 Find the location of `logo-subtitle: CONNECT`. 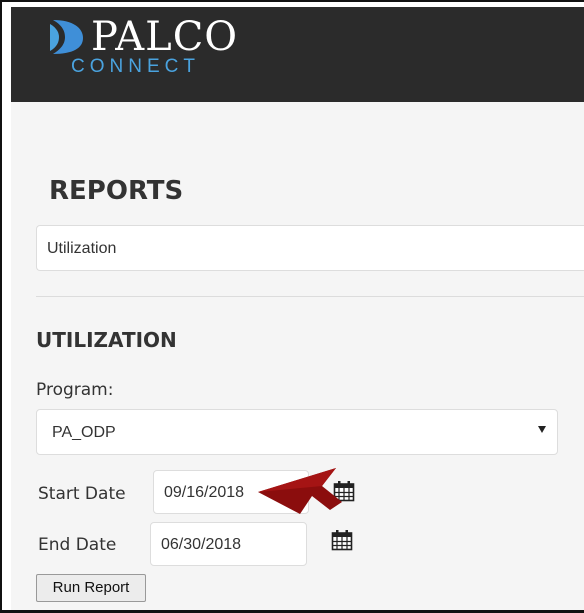

logo-subtitle: CONNECT is located at coordinates (135, 66).